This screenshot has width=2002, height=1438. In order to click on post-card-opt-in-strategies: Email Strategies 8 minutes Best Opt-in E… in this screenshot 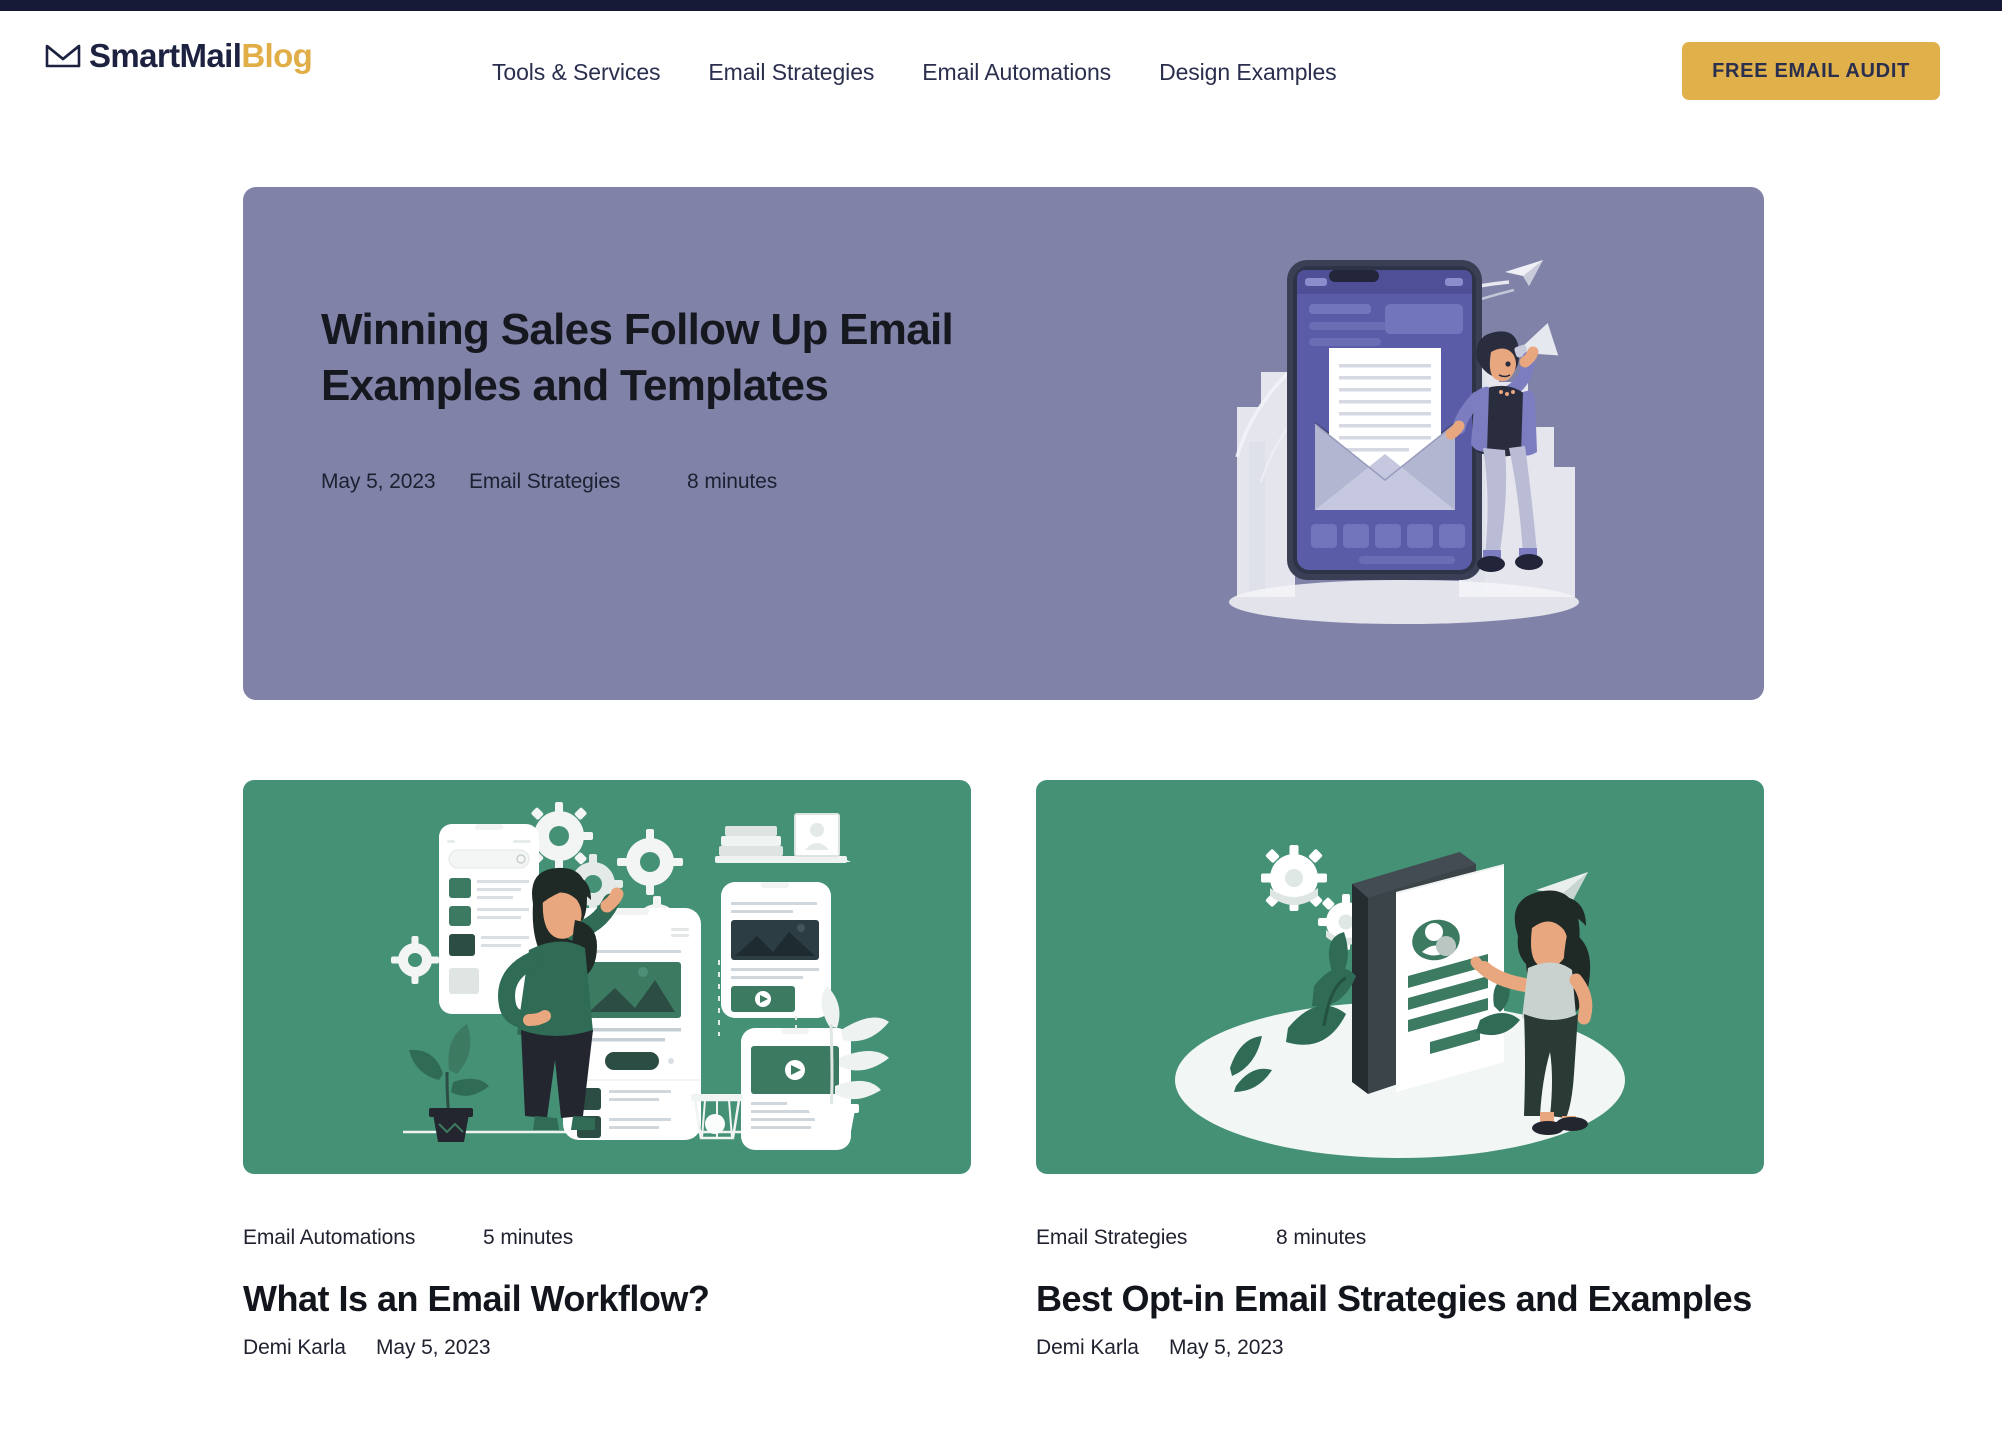, I will do `click(1400, 1070)`.